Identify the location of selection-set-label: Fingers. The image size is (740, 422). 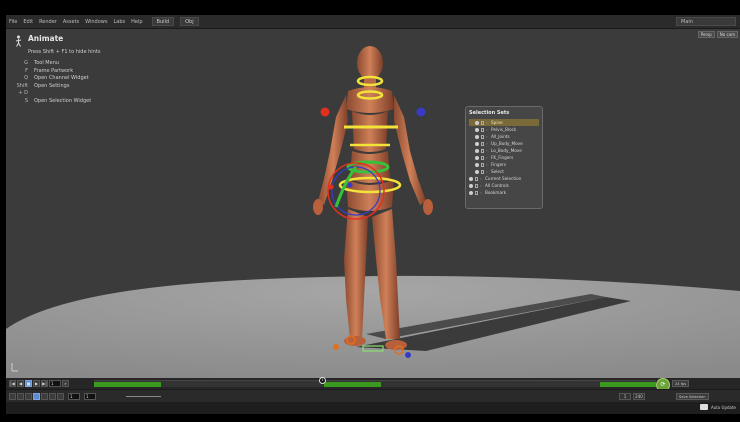
(499, 164).